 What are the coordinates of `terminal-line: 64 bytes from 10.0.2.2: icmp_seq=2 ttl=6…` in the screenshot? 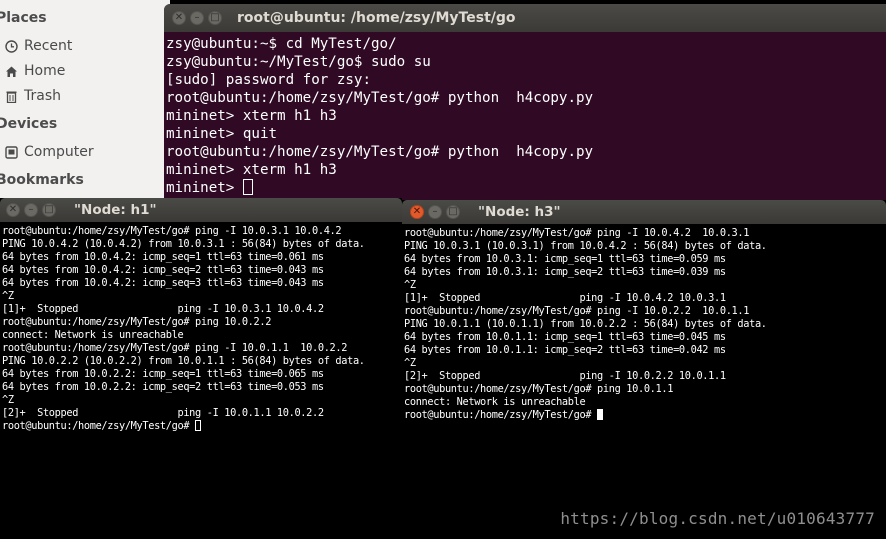 It's located at (163, 387).